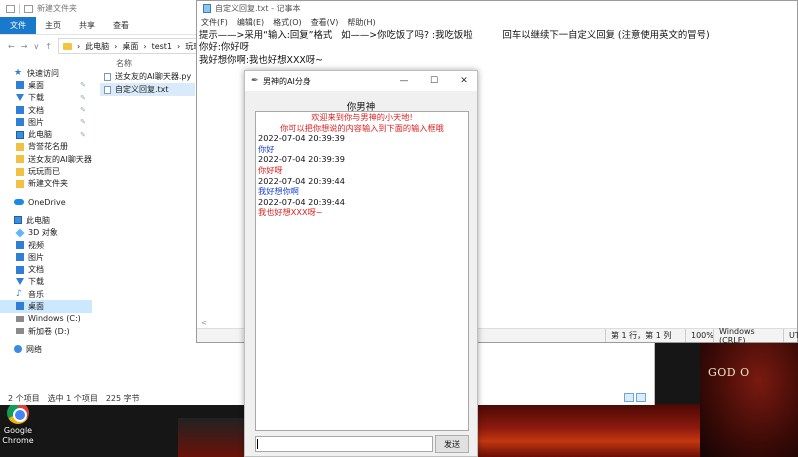 The width and height of the screenshot is (798, 457). What do you see at coordinates (46, 319) in the screenshot?
I see `nav-item-drive-c: Windows (C:)` at bounding box center [46, 319].